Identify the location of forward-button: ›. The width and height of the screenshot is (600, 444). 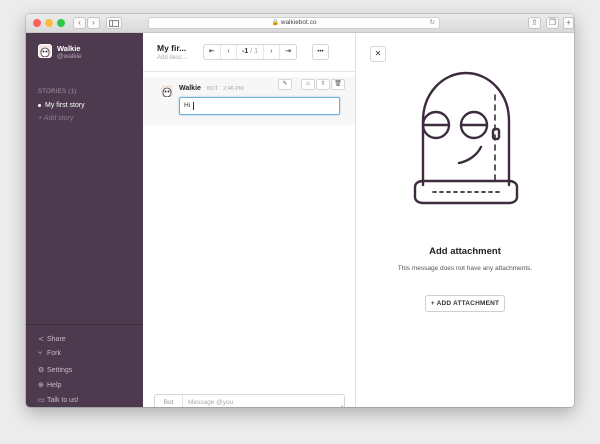
(93, 23).